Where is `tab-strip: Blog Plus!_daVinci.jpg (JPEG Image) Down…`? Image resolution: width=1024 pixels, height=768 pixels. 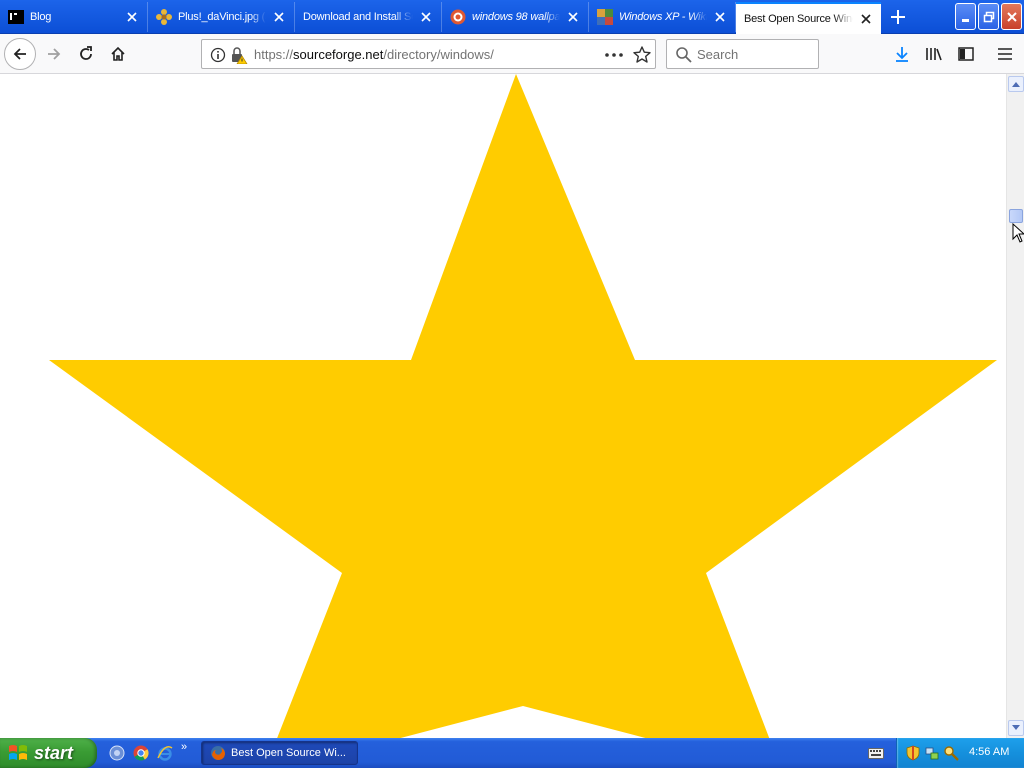 tab-strip: Blog Plus!_daVinci.jpg (JPEG Image) Down… is located at coordinates (512, 17).